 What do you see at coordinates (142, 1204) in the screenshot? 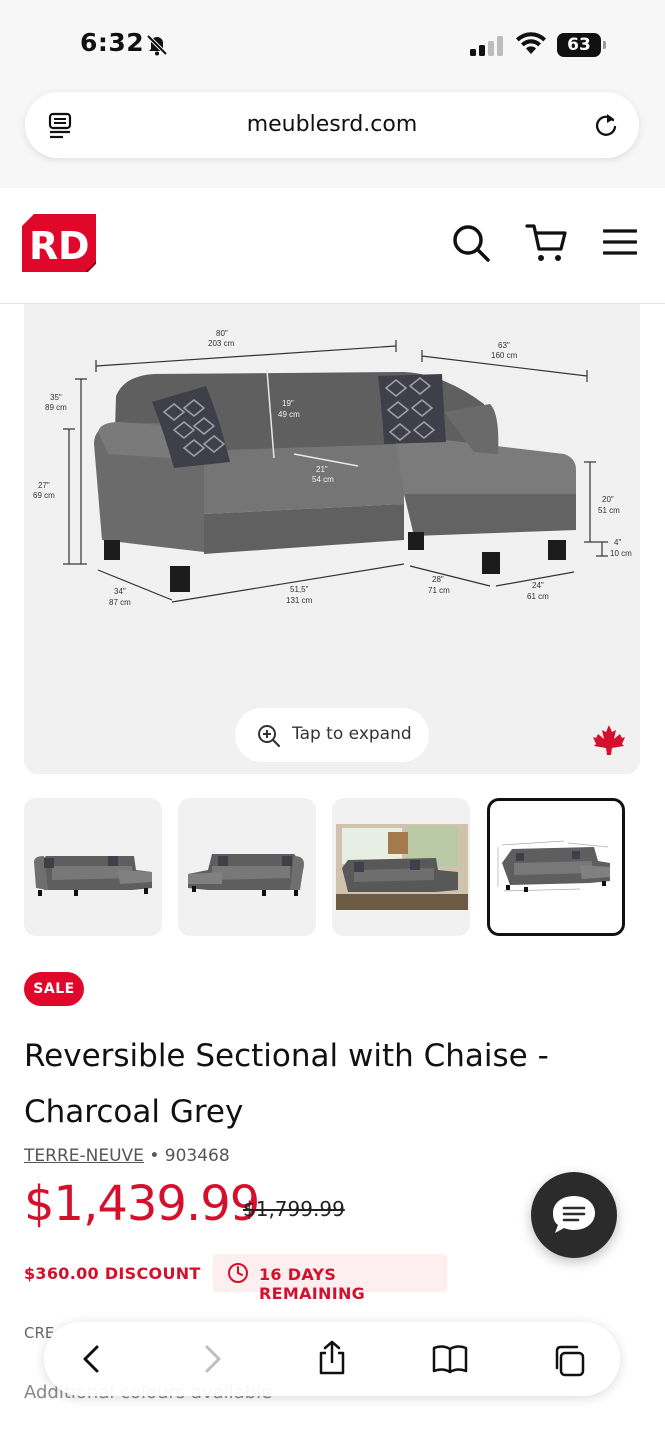
I see `sale-price: $1,439.99` at bounding box center [142, 1204].